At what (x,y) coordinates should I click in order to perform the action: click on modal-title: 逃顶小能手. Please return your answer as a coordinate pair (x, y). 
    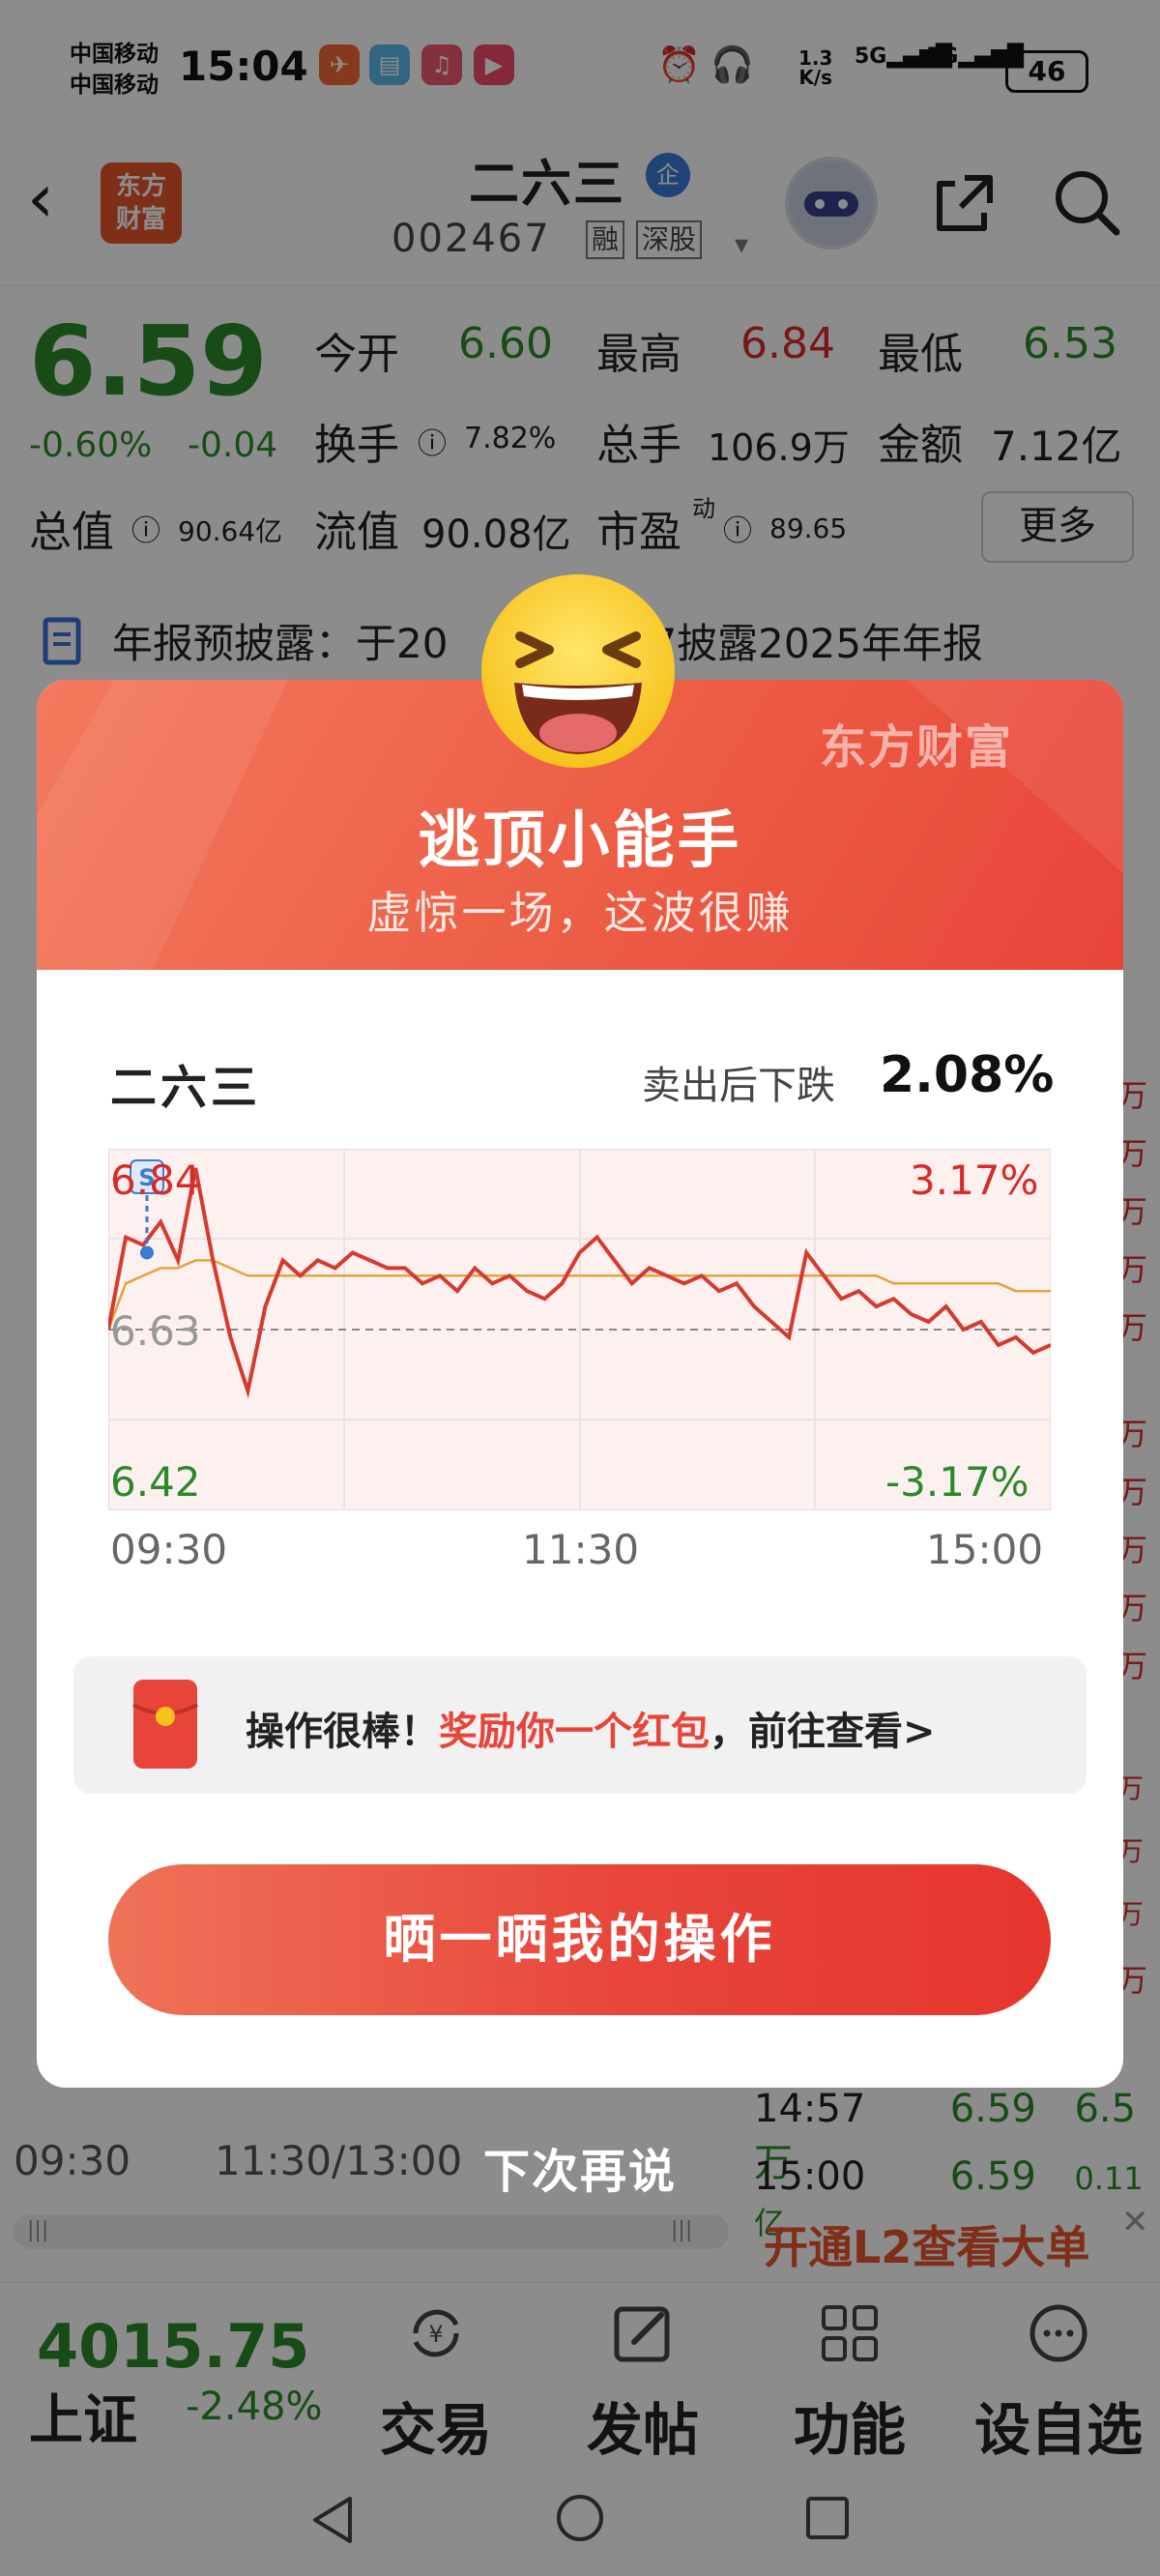
    Looking at the image, I should click on (580, 841).